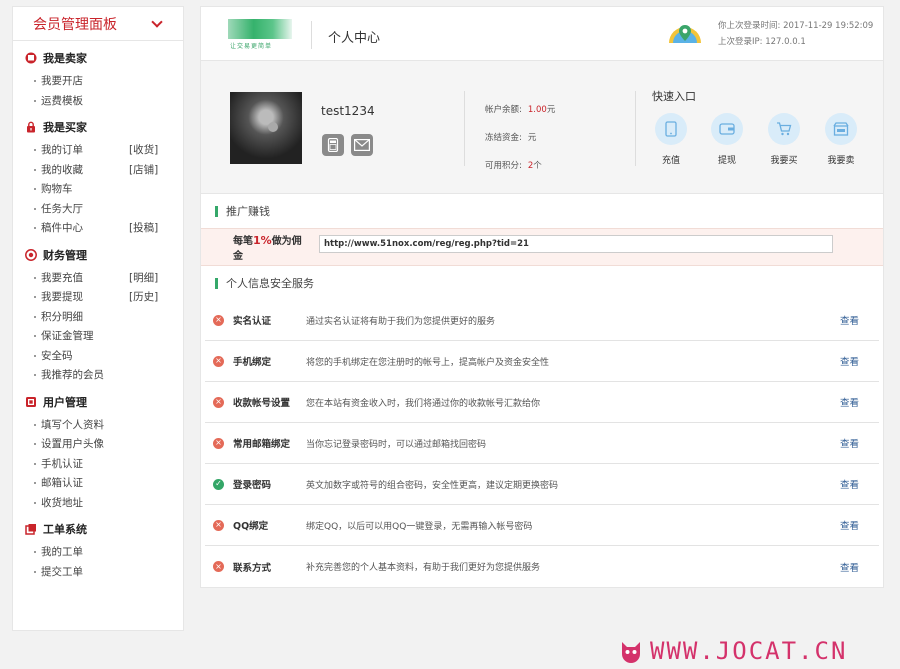  I want to click on quick-entry-label: 提现, so click(726, 161).